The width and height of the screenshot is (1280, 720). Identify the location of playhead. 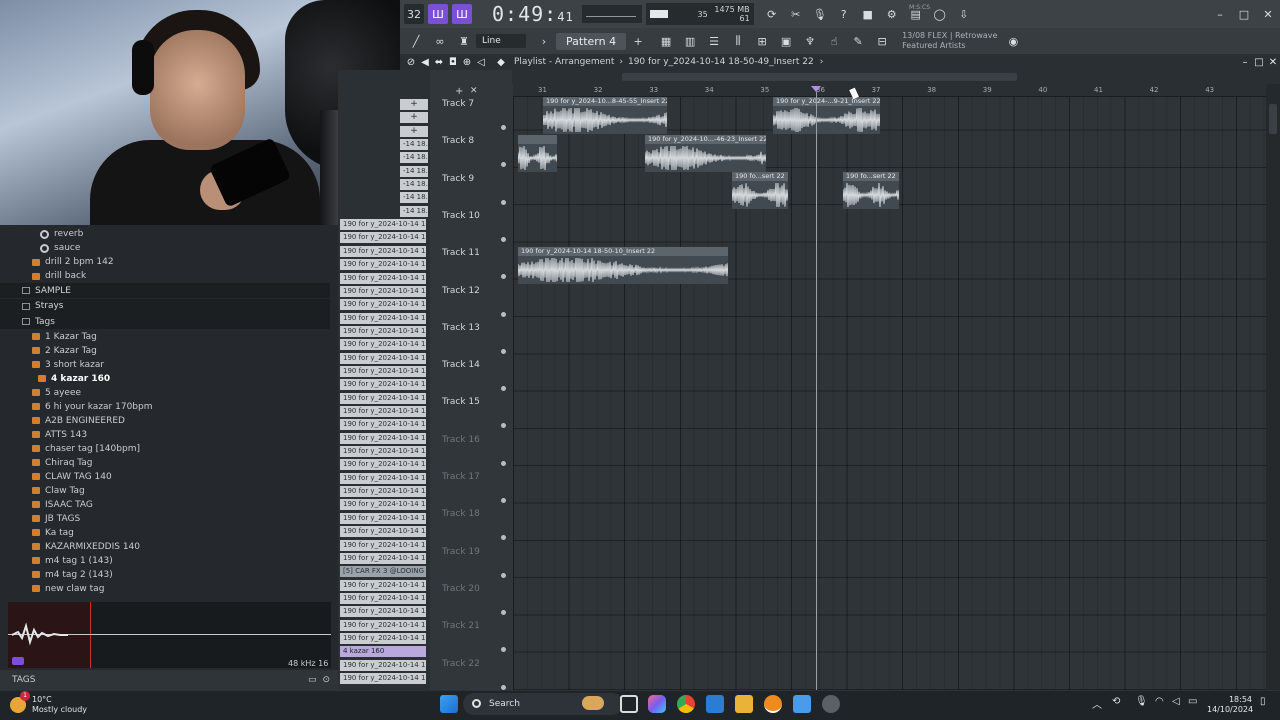
(816, 391).